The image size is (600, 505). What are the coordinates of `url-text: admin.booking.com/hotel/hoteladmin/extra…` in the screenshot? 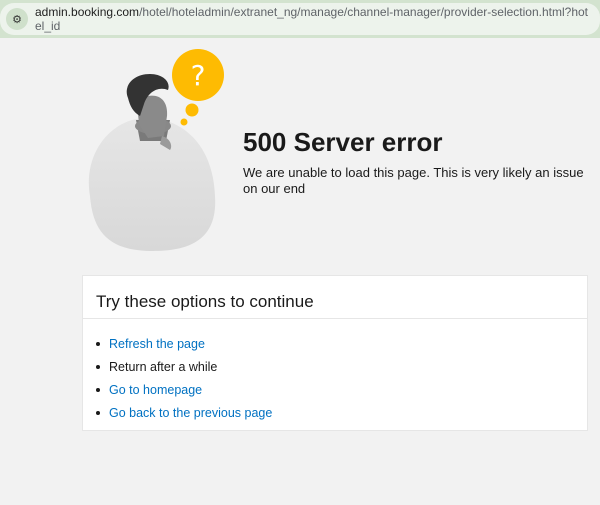 It's located at (314, 19).